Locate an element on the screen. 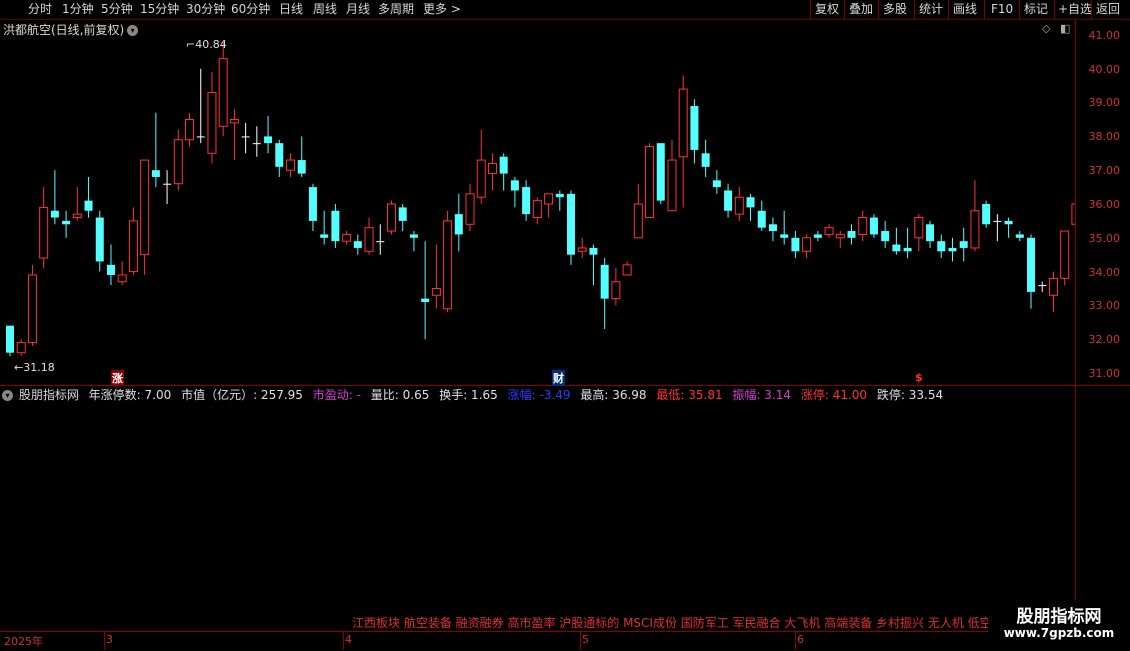 Image resolution: width=1130 pixels, height=651 pixels. add-watchlist-button: +自选 is located at coordinates (1075, 9).